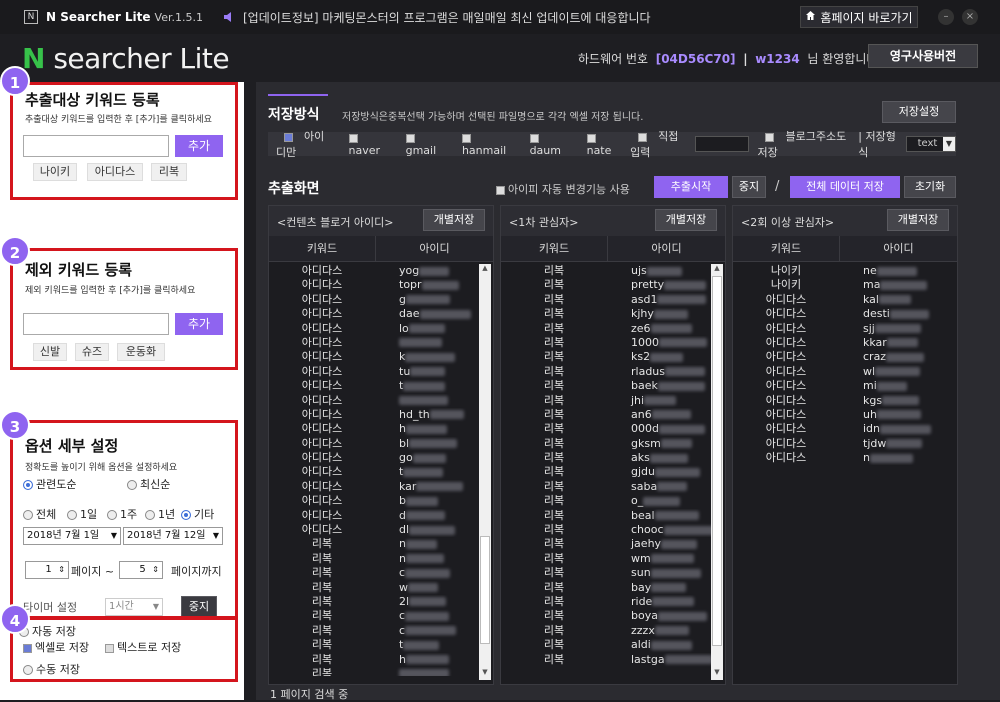  What do you see at coordinates (72, 536) in the screenshot?
I see `date-from-picker: 2018년 7월 1일 ▼` at bounding box center [72, 536].